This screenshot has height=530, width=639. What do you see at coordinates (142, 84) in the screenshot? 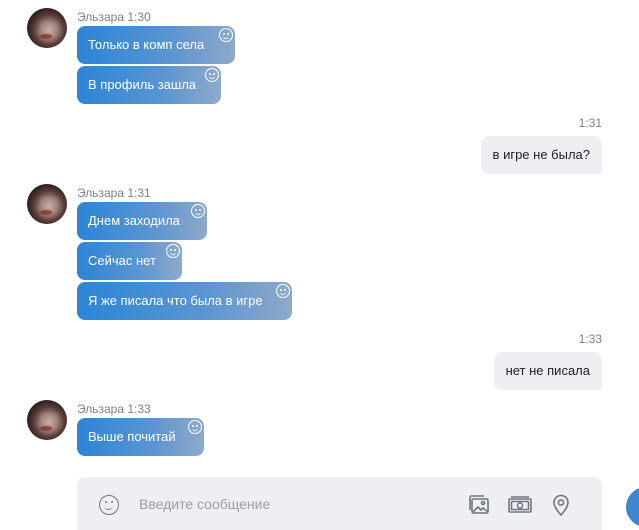
I see `message-text: В профиль зашла` at bounding box center [142, 84].